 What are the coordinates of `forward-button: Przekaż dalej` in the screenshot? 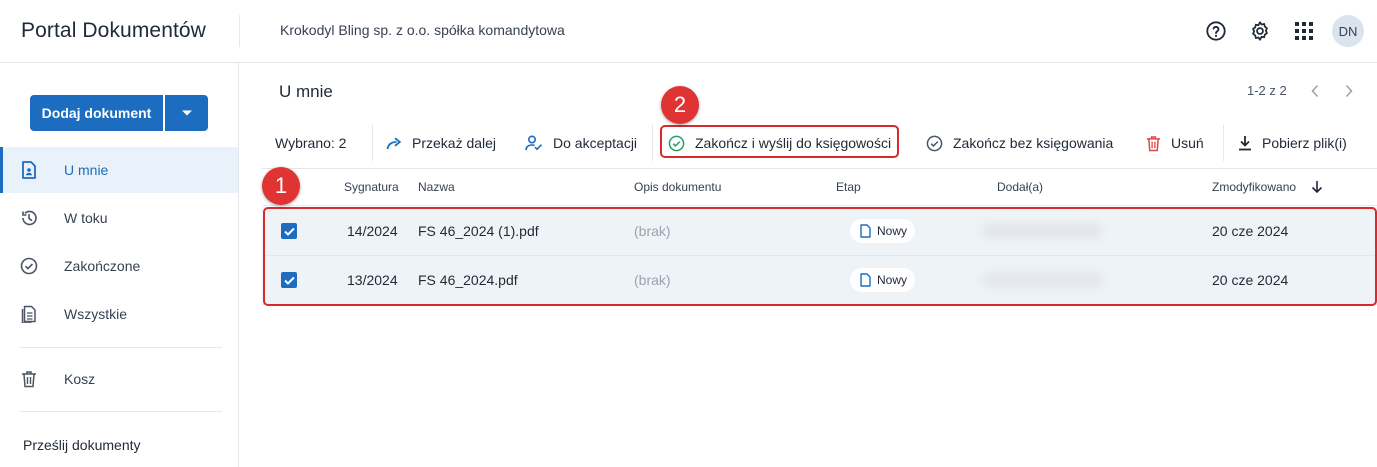 It's located at (441, 143).